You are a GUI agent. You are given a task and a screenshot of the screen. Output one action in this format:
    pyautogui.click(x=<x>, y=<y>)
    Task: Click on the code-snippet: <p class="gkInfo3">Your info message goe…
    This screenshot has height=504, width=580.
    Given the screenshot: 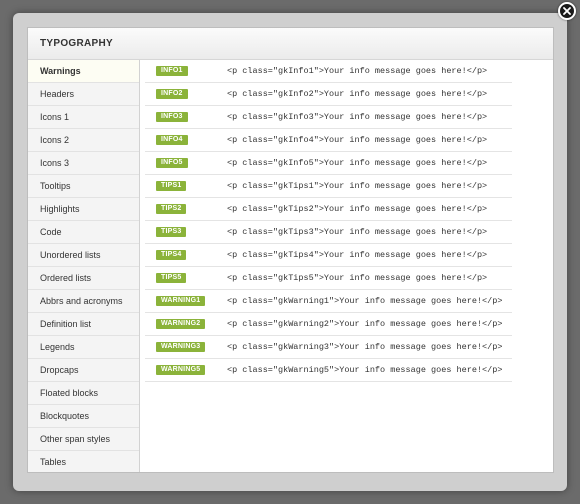 What is the action you would take?
    pyautogui.click(x=357, y=117)
    